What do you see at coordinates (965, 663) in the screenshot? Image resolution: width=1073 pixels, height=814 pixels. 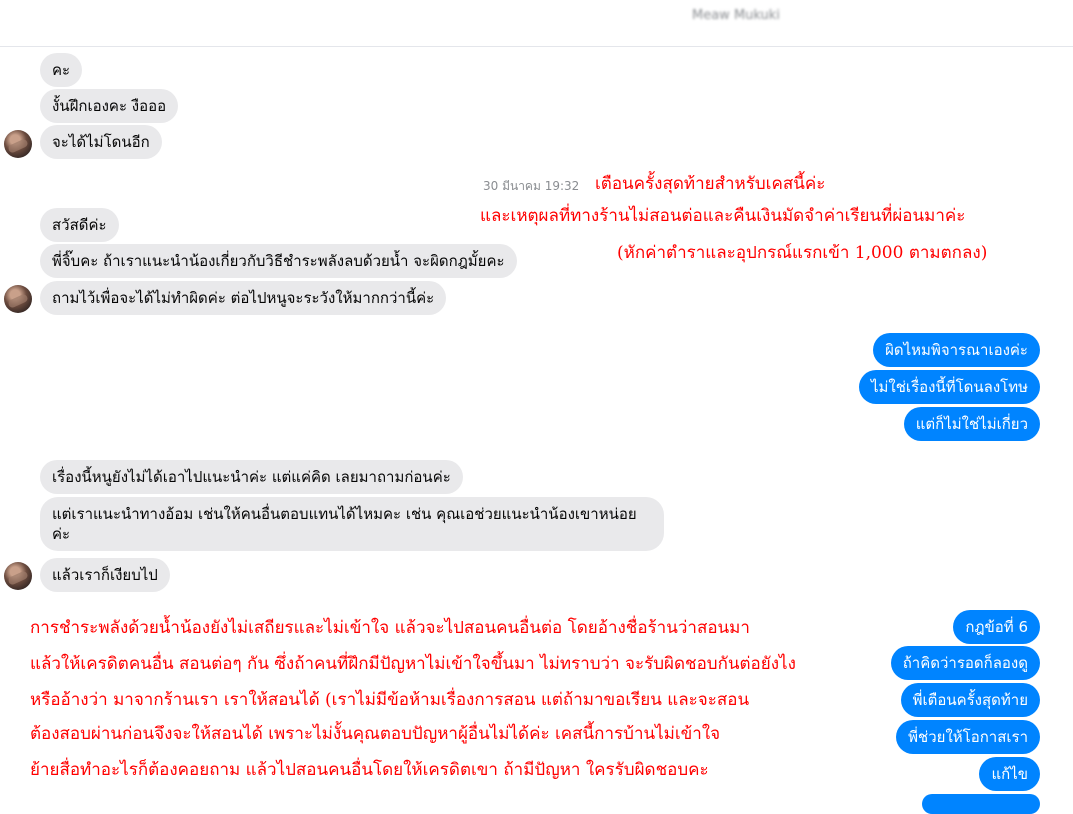 I see `message-bubble-outgoing: ถ้าคิดว่ารอดก็ลองดู` at bounding box center [965, 663].